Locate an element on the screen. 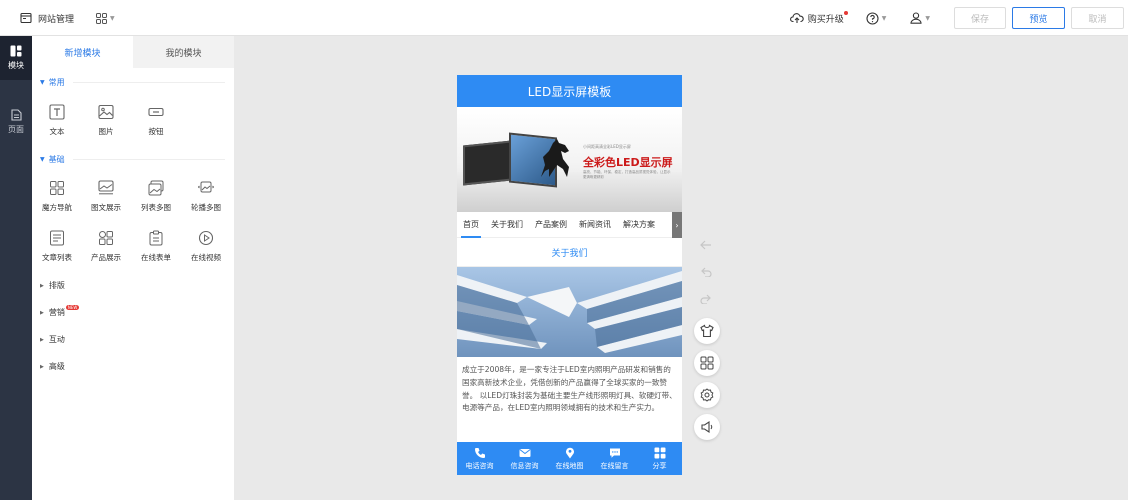 This screenshot has width=1128, height=500. save-button: 保存 is located at coordinates (980, 18).